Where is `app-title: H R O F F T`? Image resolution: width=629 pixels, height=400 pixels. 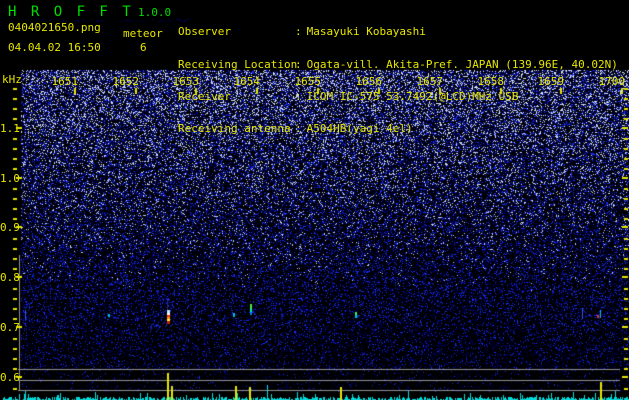 app-title: H R O F F T is located at coordinates (71, 12).